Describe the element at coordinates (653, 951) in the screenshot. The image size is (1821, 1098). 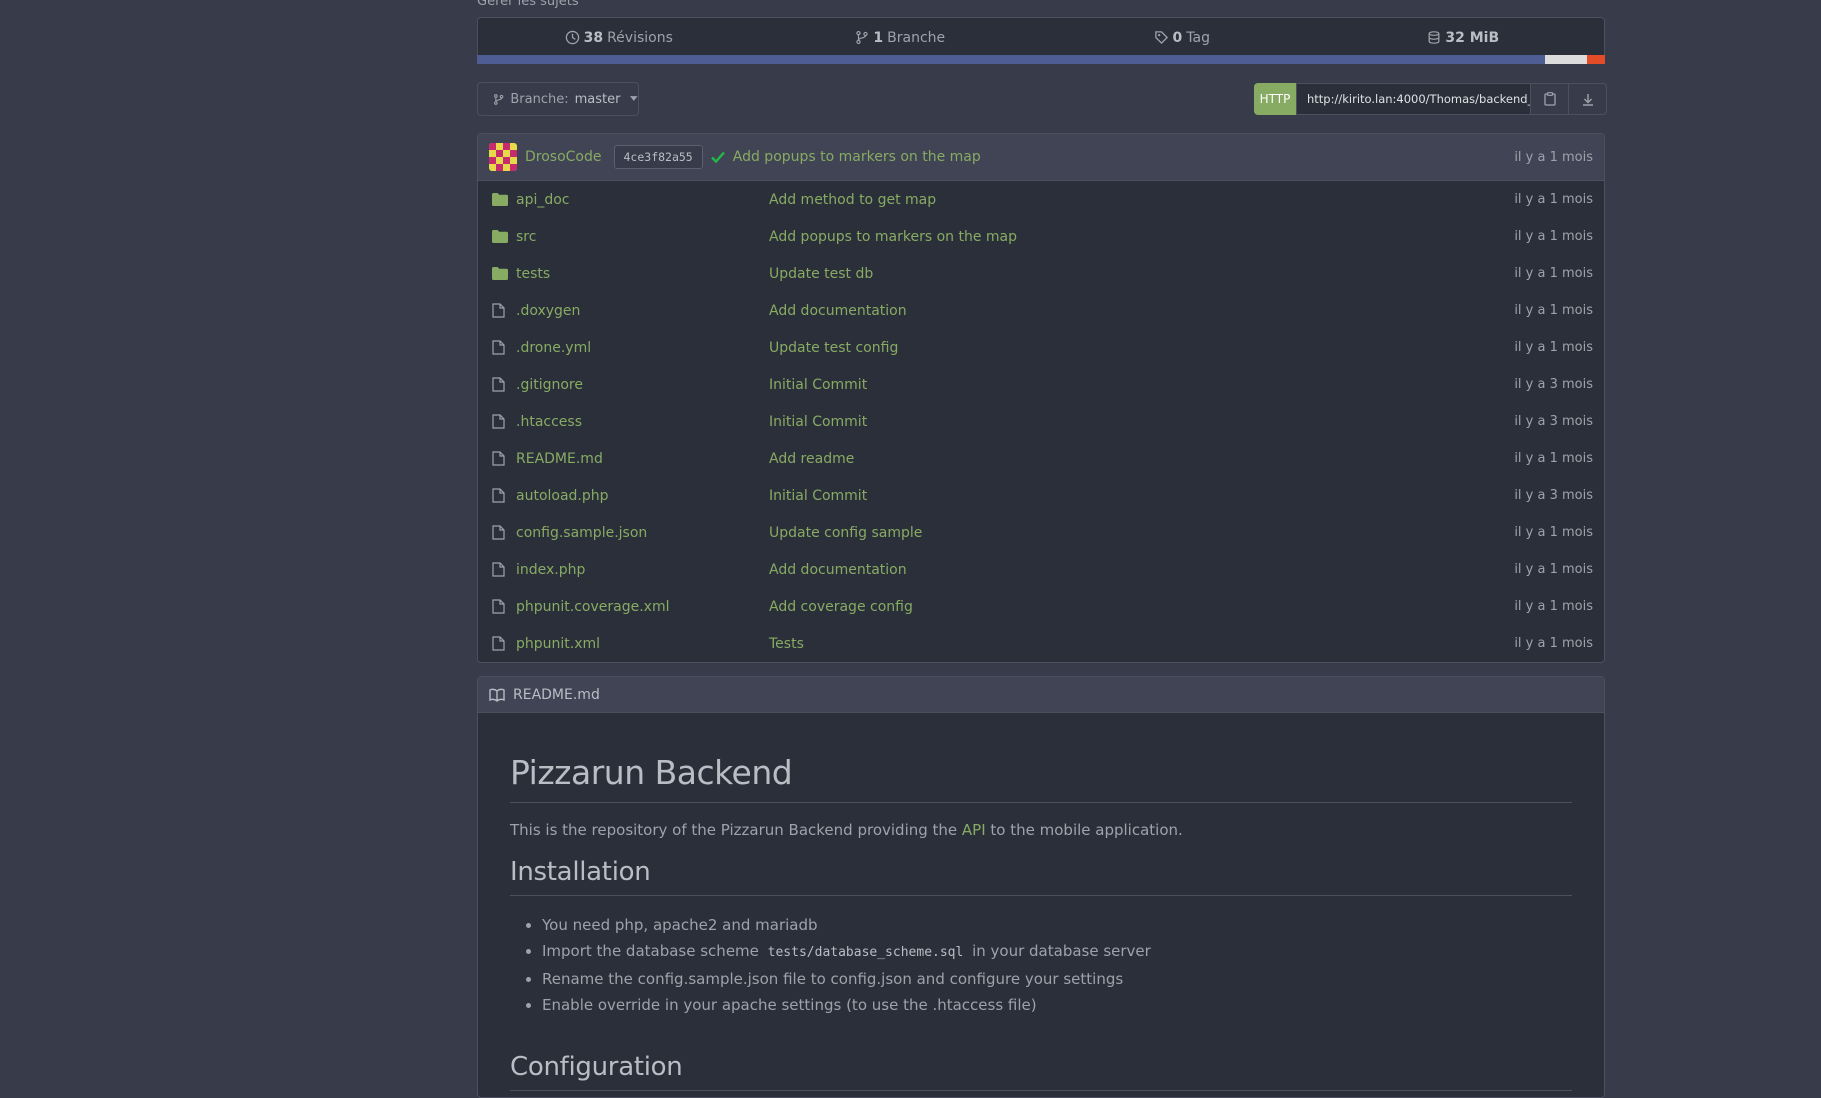
I see `list-item-before: Import the database scheme` at that location.